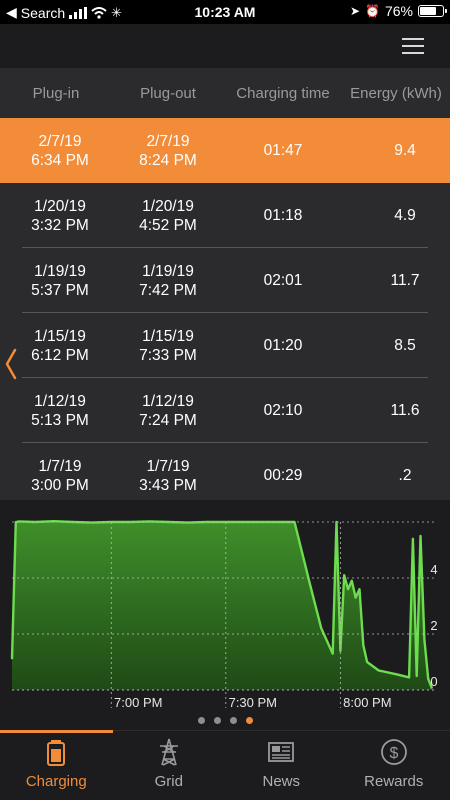 The image size is (450, 800). Describe the element at coordinates (60, 271) in the screenshot. I see `plug-in-cell-plug-in-date: 1/19/19` at that location.